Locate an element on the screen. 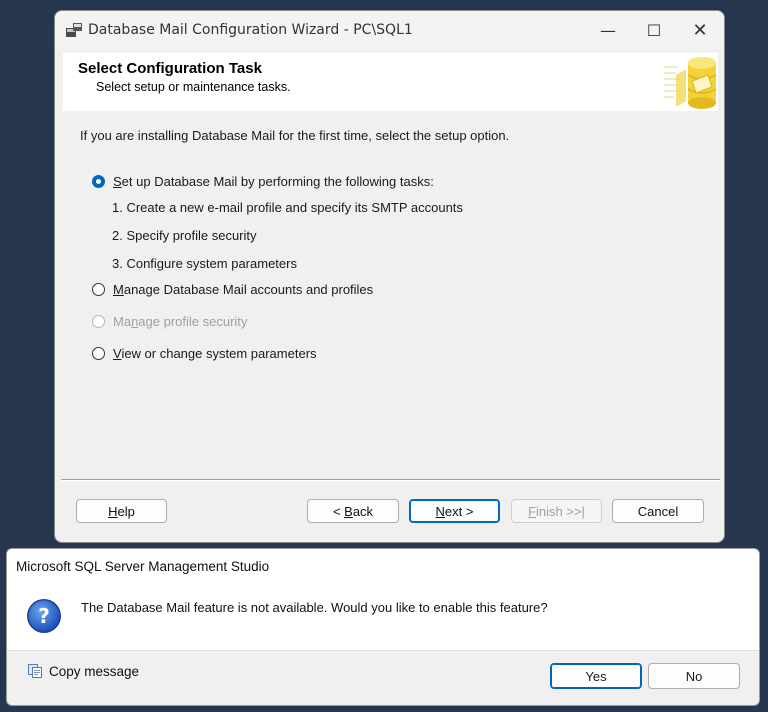 The width and height of the screenshot is (768, 712). finish-button: Finish >>| is located at coordinates (556, 511).